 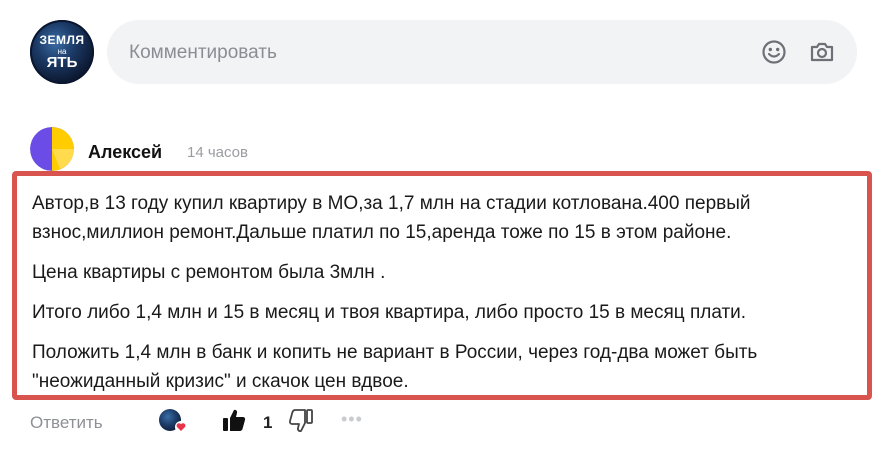 I want to click on avatar-text-line1: ЗЕМЛЯ, so click(x=62, y=40).